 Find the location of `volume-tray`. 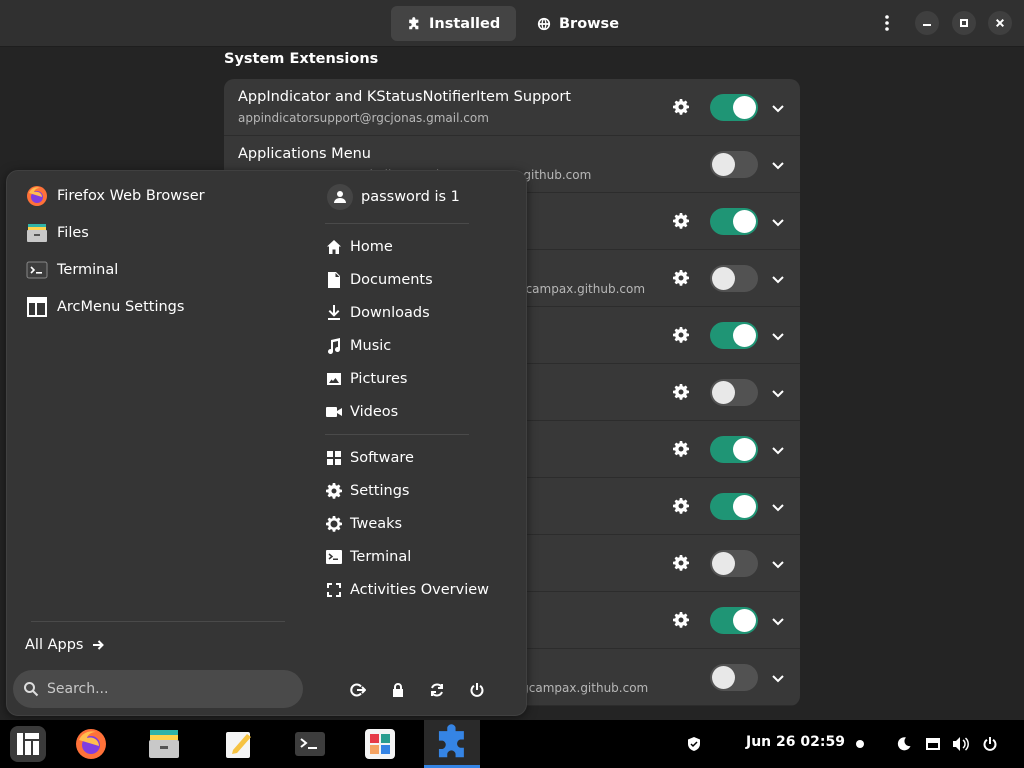

volume-tray is located at coordinates (961, 744).